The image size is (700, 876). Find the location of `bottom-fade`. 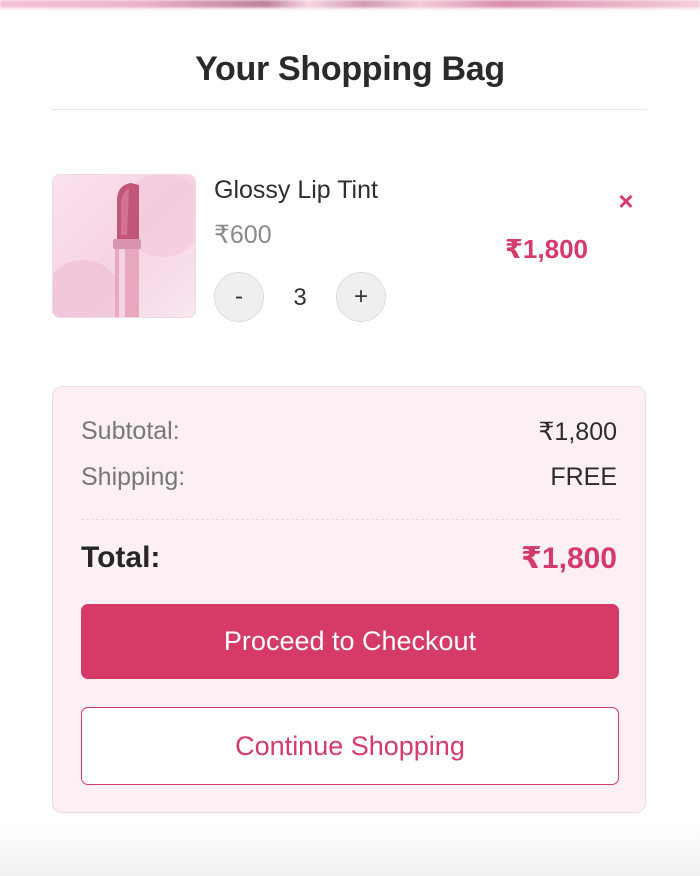

bottom-fade is located at coordinates (350, 851).